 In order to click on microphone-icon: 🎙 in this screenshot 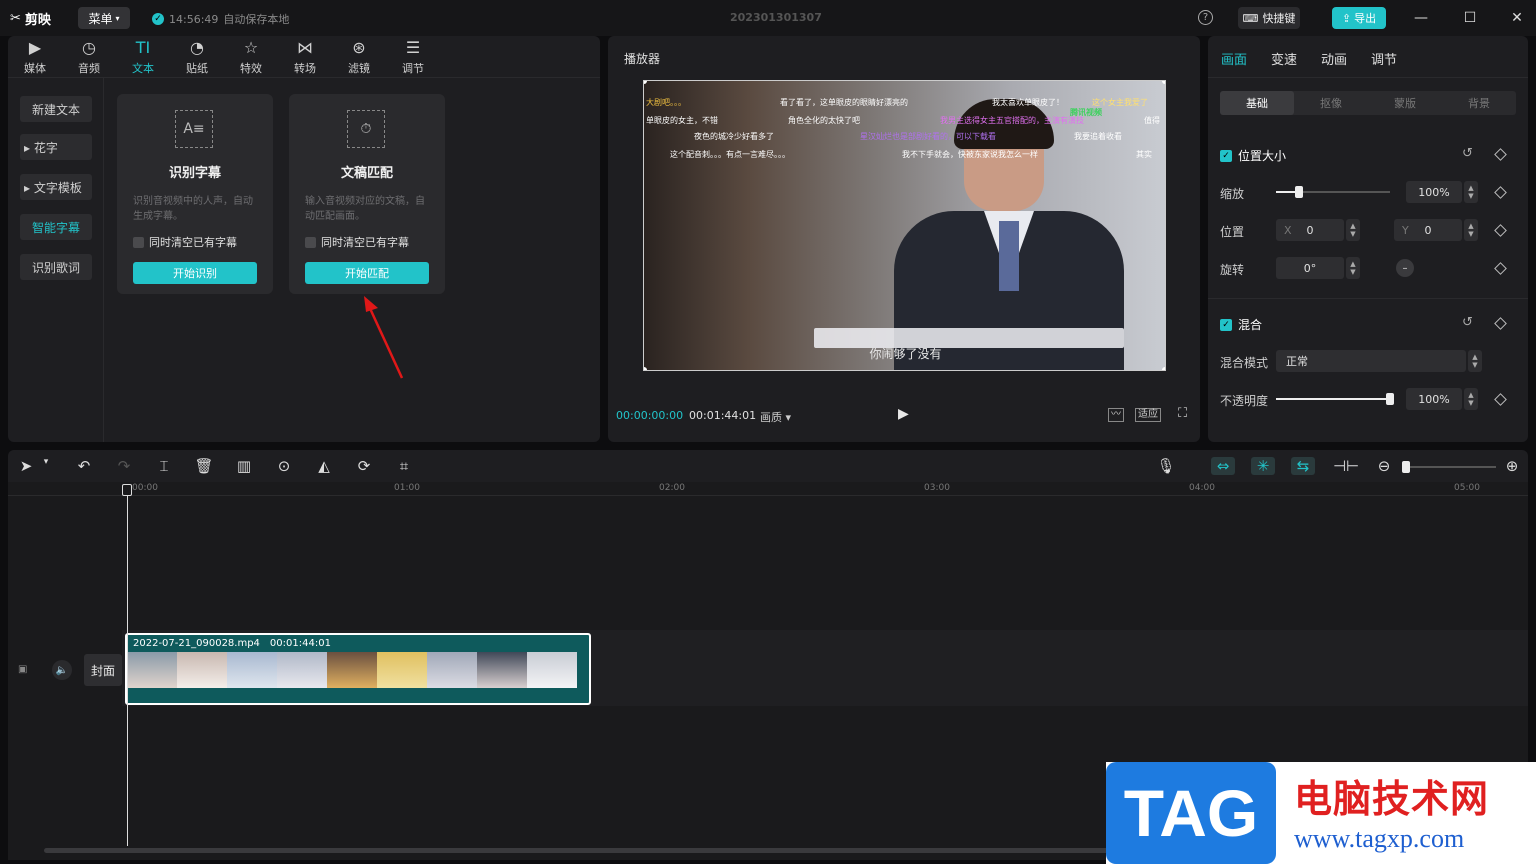, I will do `click(1166, 466)`.